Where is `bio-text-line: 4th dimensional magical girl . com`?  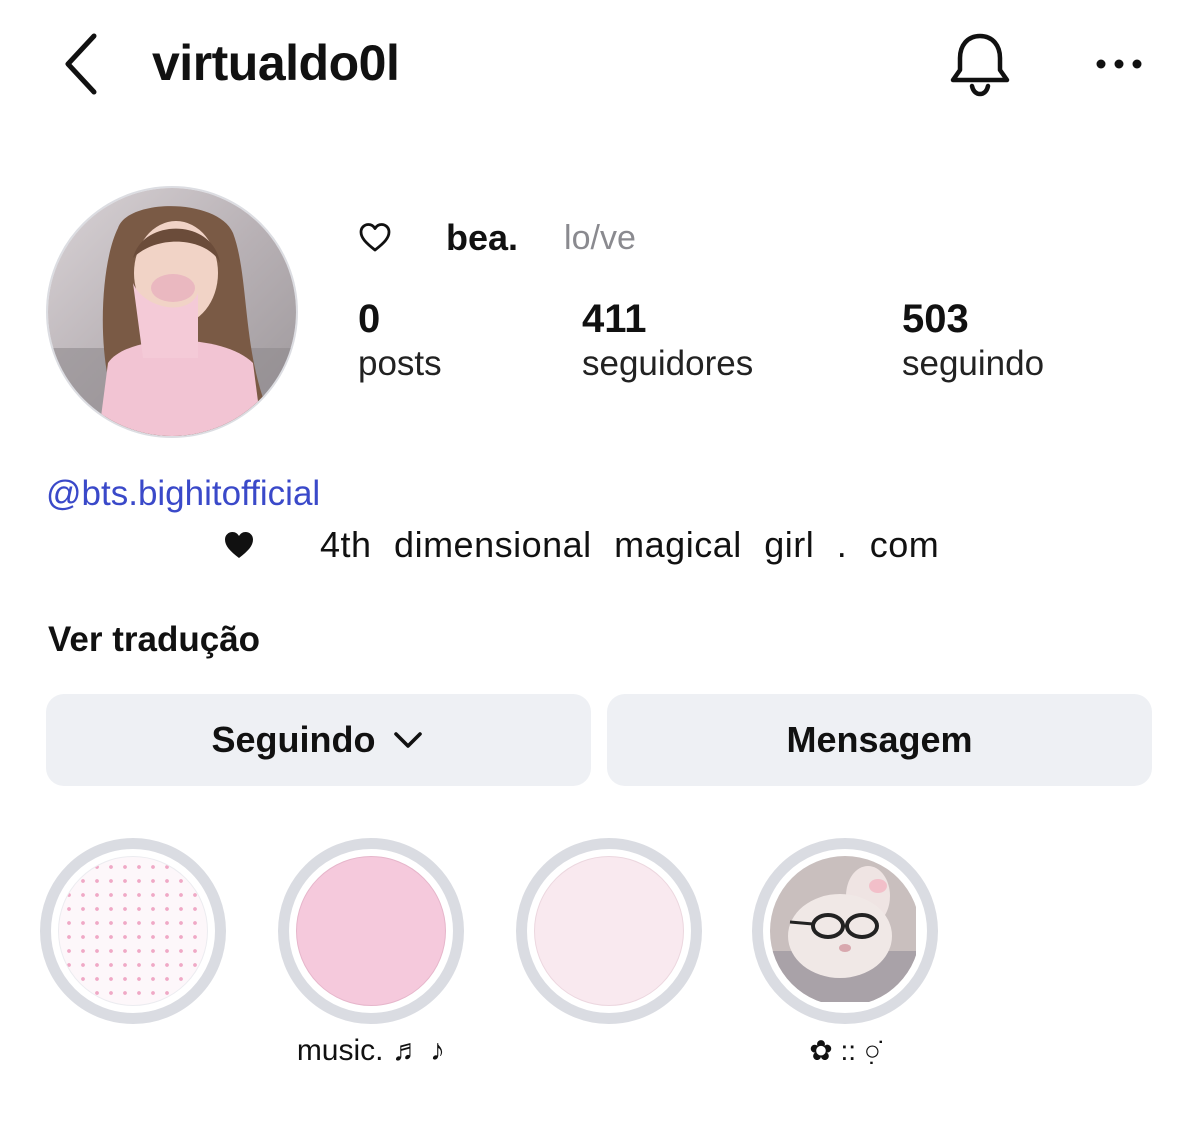
bio-text-line: 4th dimensional magical girl . com is located at coordinates (580, 545).